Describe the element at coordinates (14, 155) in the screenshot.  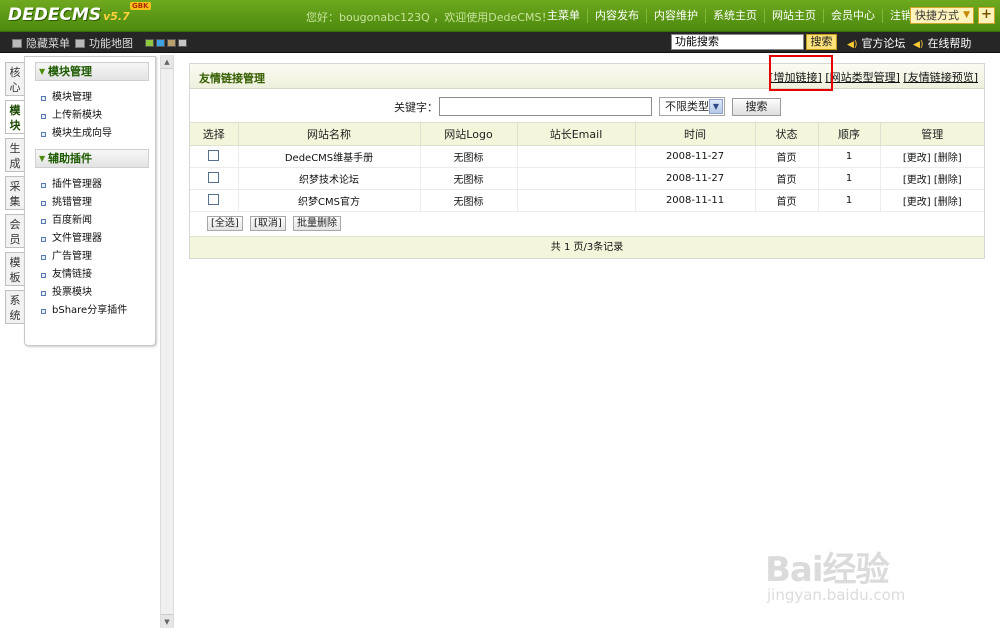
I see `side-tab-generate: 生成` at that location.